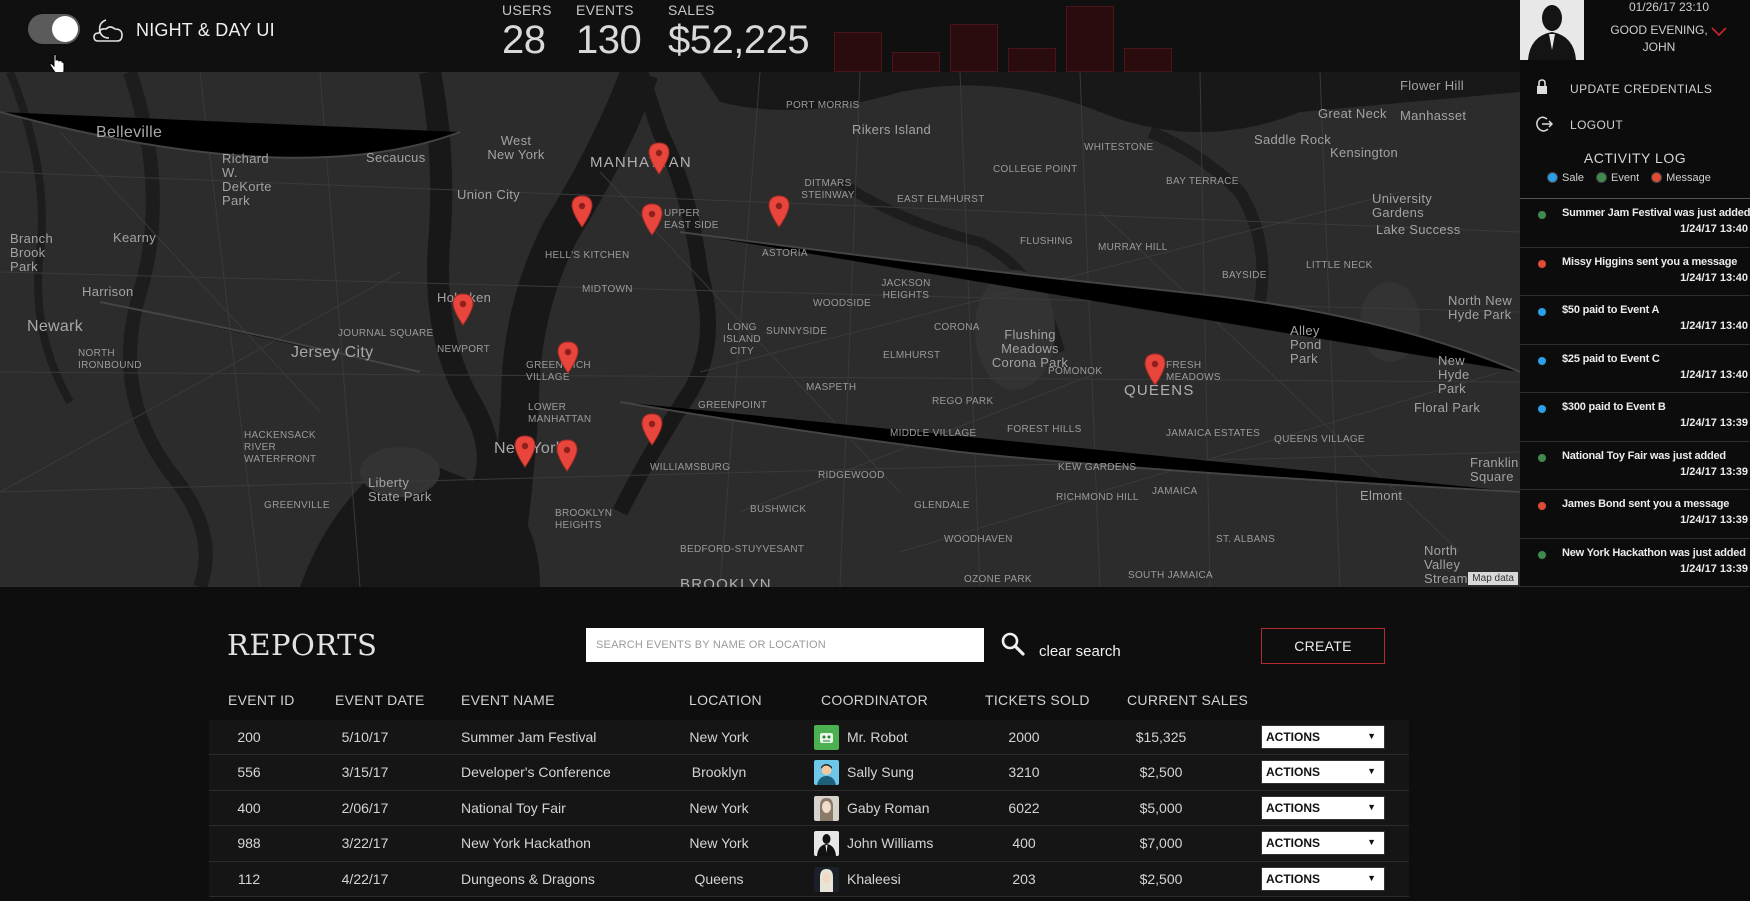 This screenshot has width=1750, height=901. I want to click on cell-event-id: 988, so click(249, 843).